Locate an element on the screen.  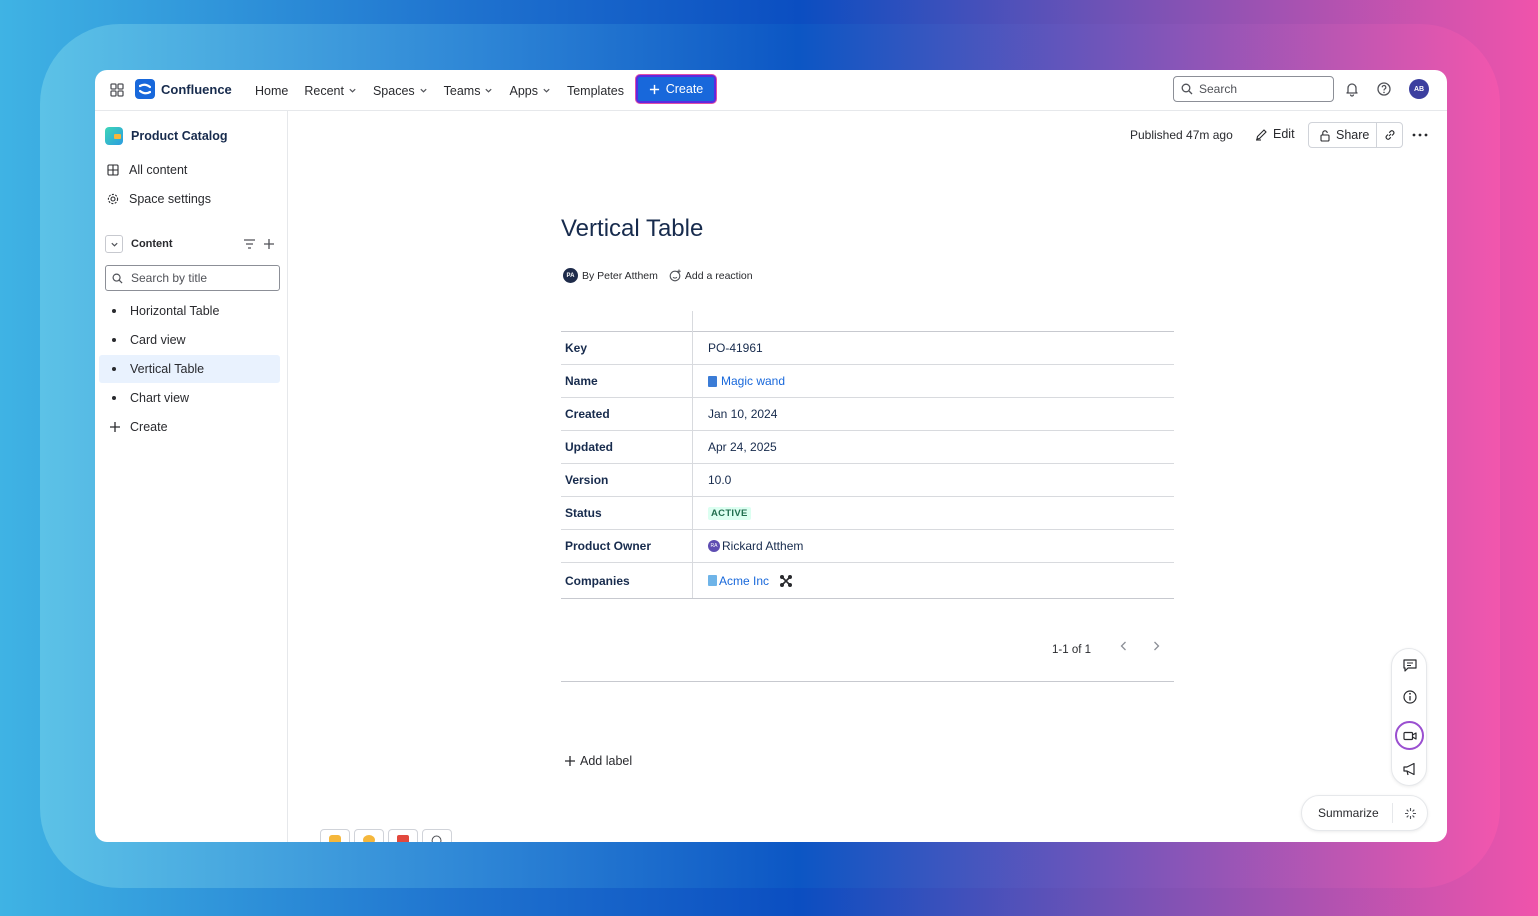
space-title: Product Catalog is located at coordinates (179, 136).